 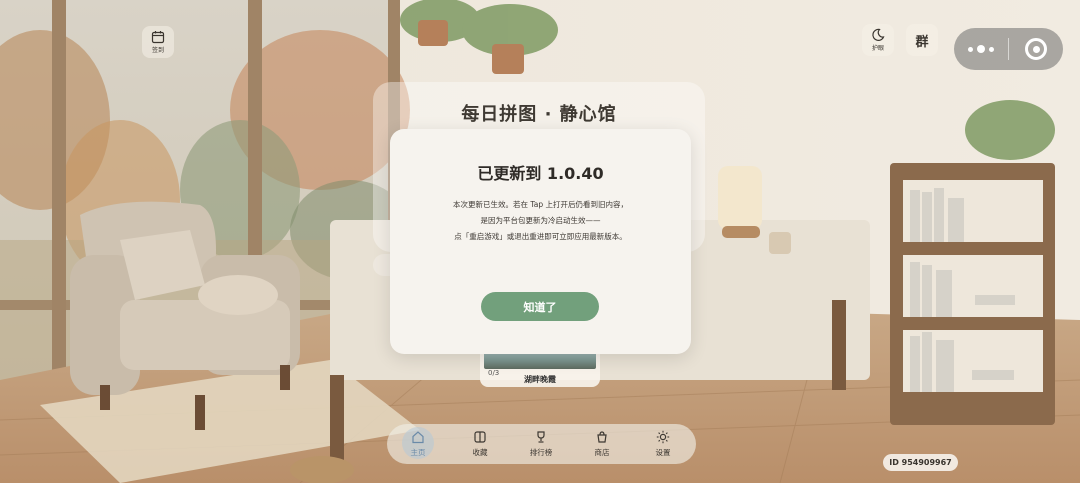 What do you see at coordinates (602, 437) in the screenshot?
I see `shop-icon` at bounding box center [602, 437].